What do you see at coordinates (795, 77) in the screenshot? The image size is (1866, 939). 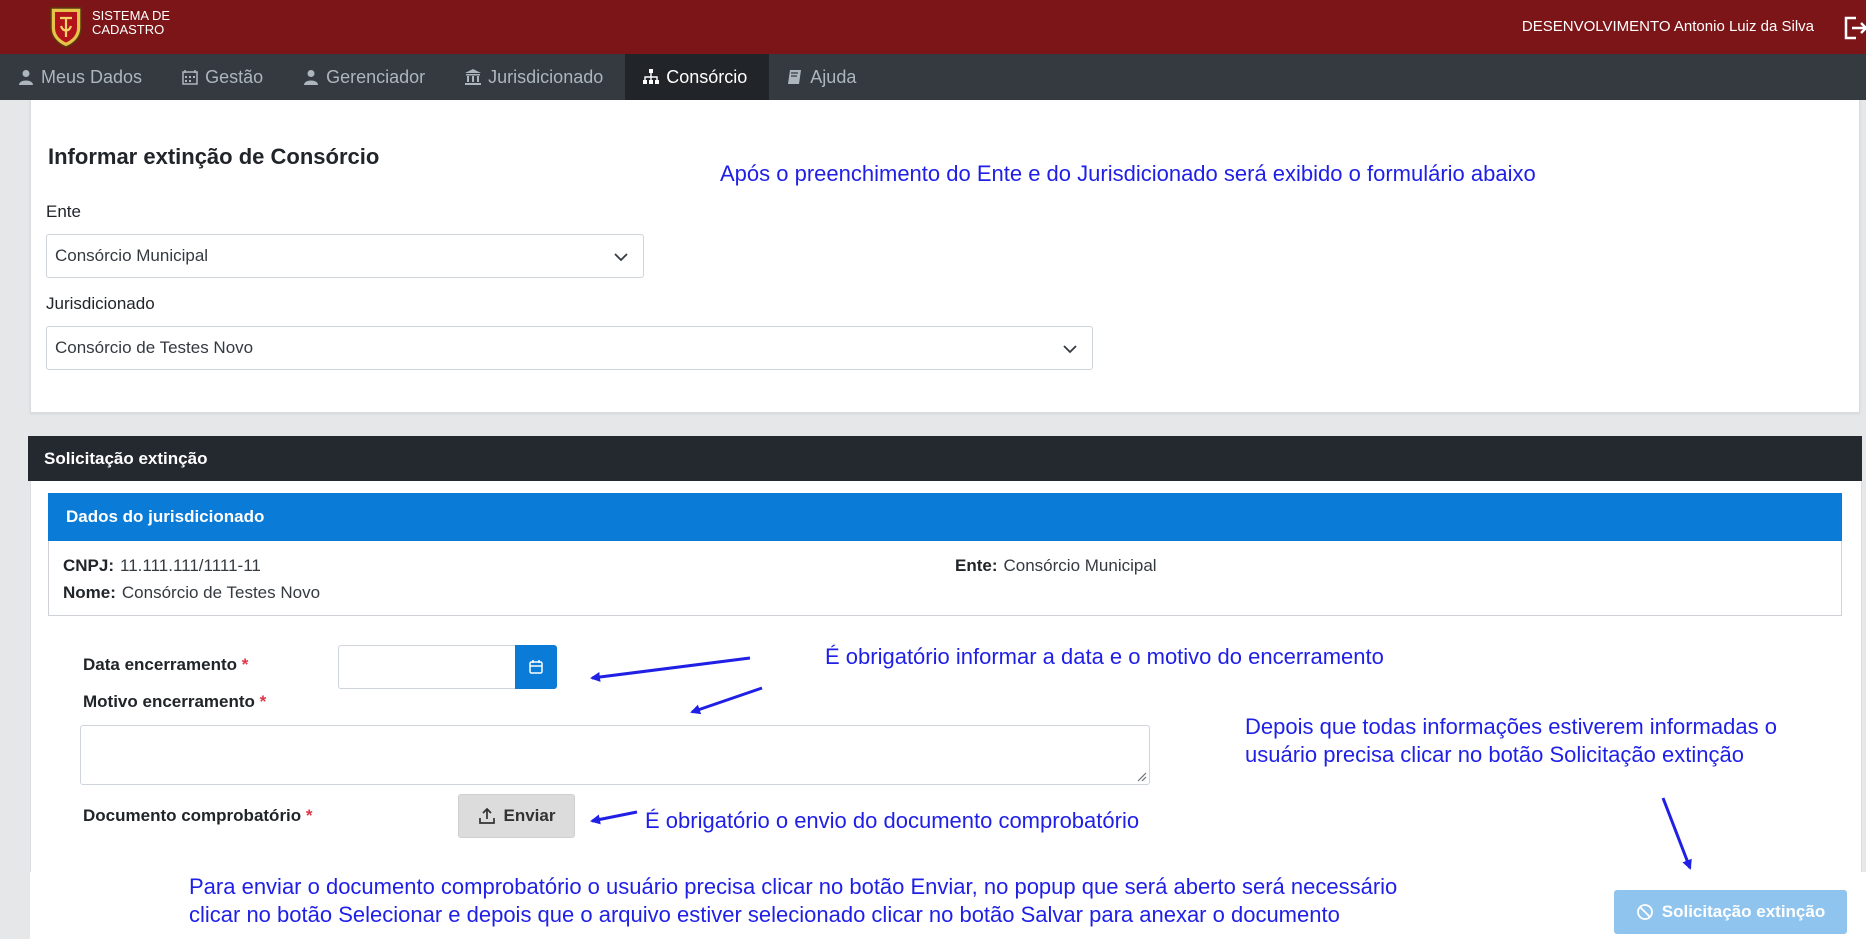 I see `book-icon` at bounding box center [795, 77].